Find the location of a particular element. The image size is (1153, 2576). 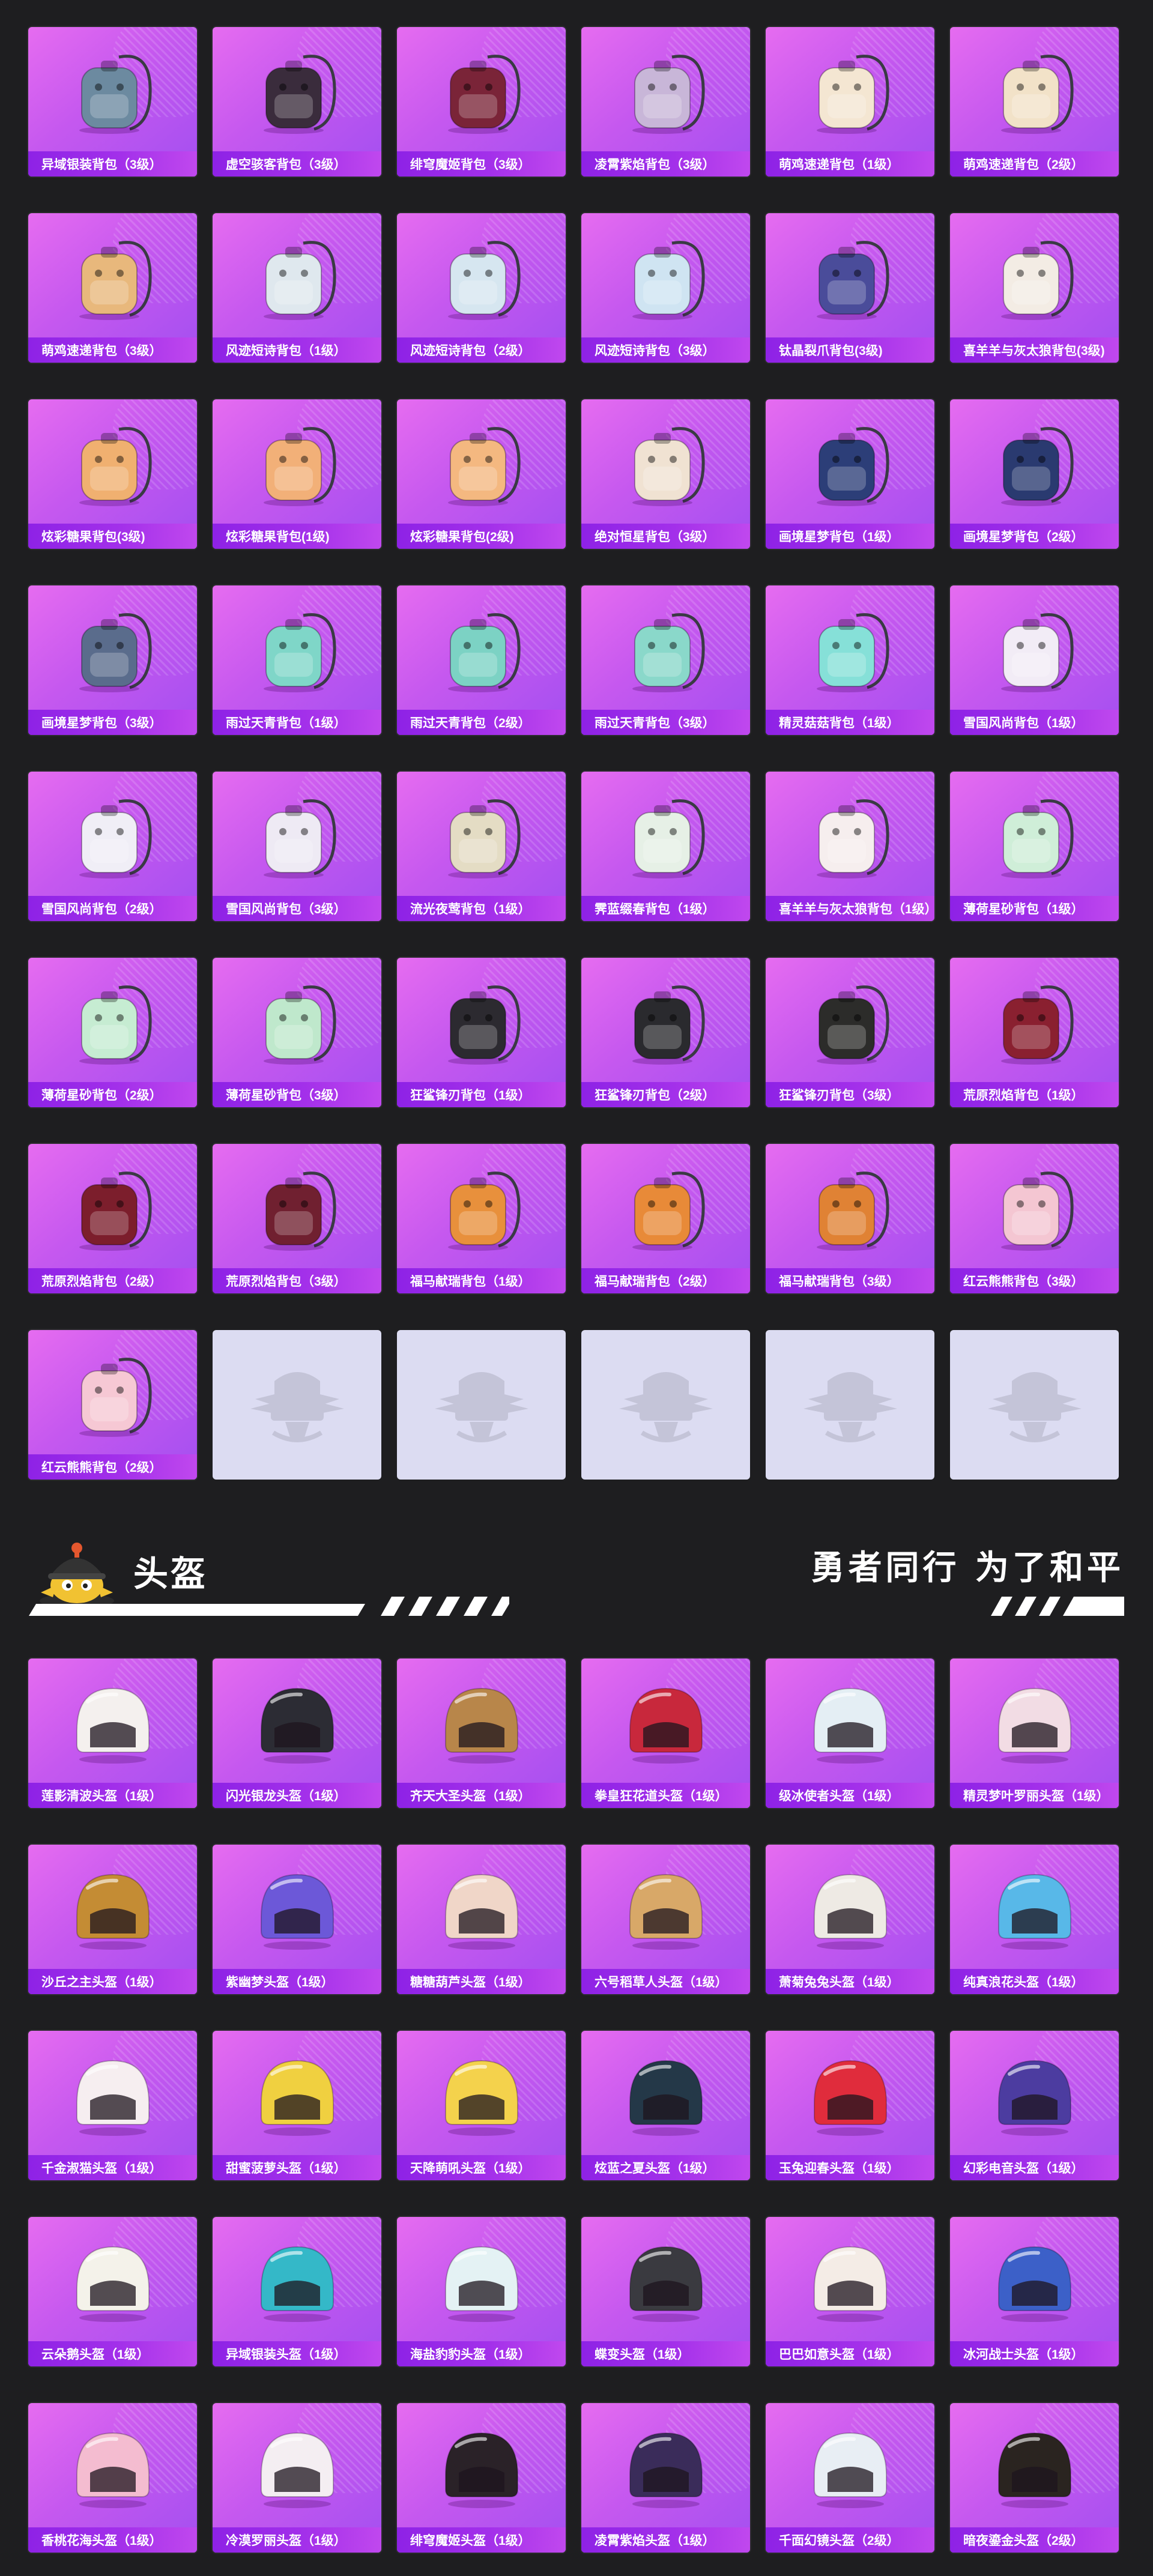

backpack-card: 风迹短诗背包（3级） is located at coordinates (665, 288).